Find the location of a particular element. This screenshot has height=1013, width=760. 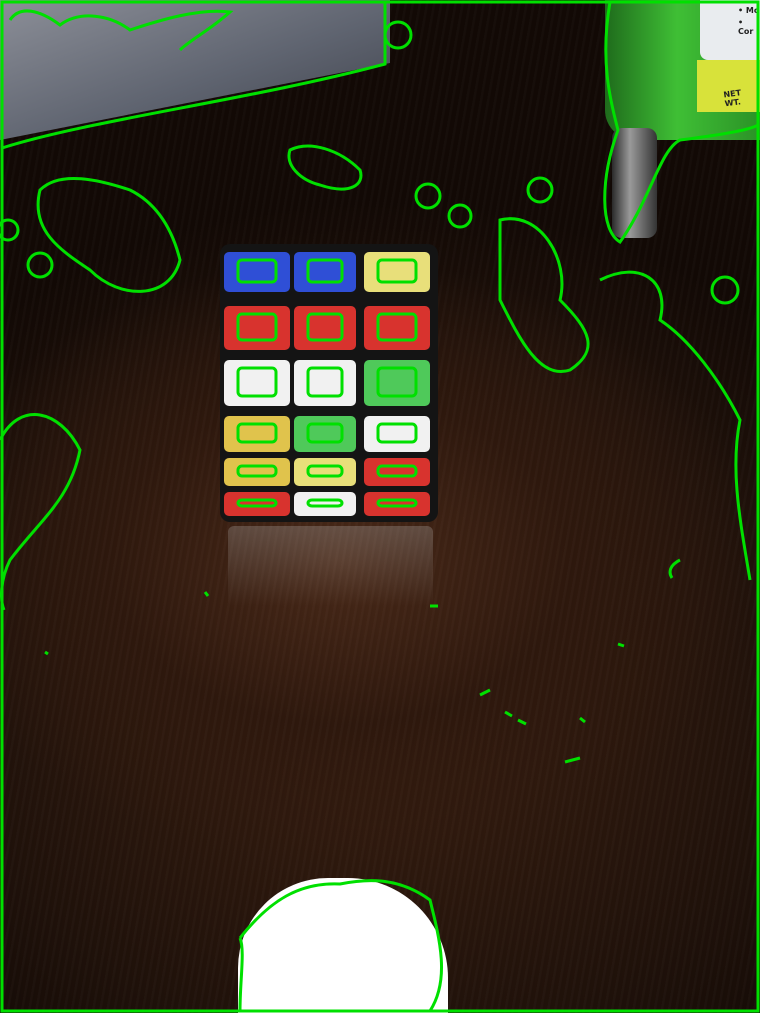

book-top-contour is located at coordinates (121, 30).